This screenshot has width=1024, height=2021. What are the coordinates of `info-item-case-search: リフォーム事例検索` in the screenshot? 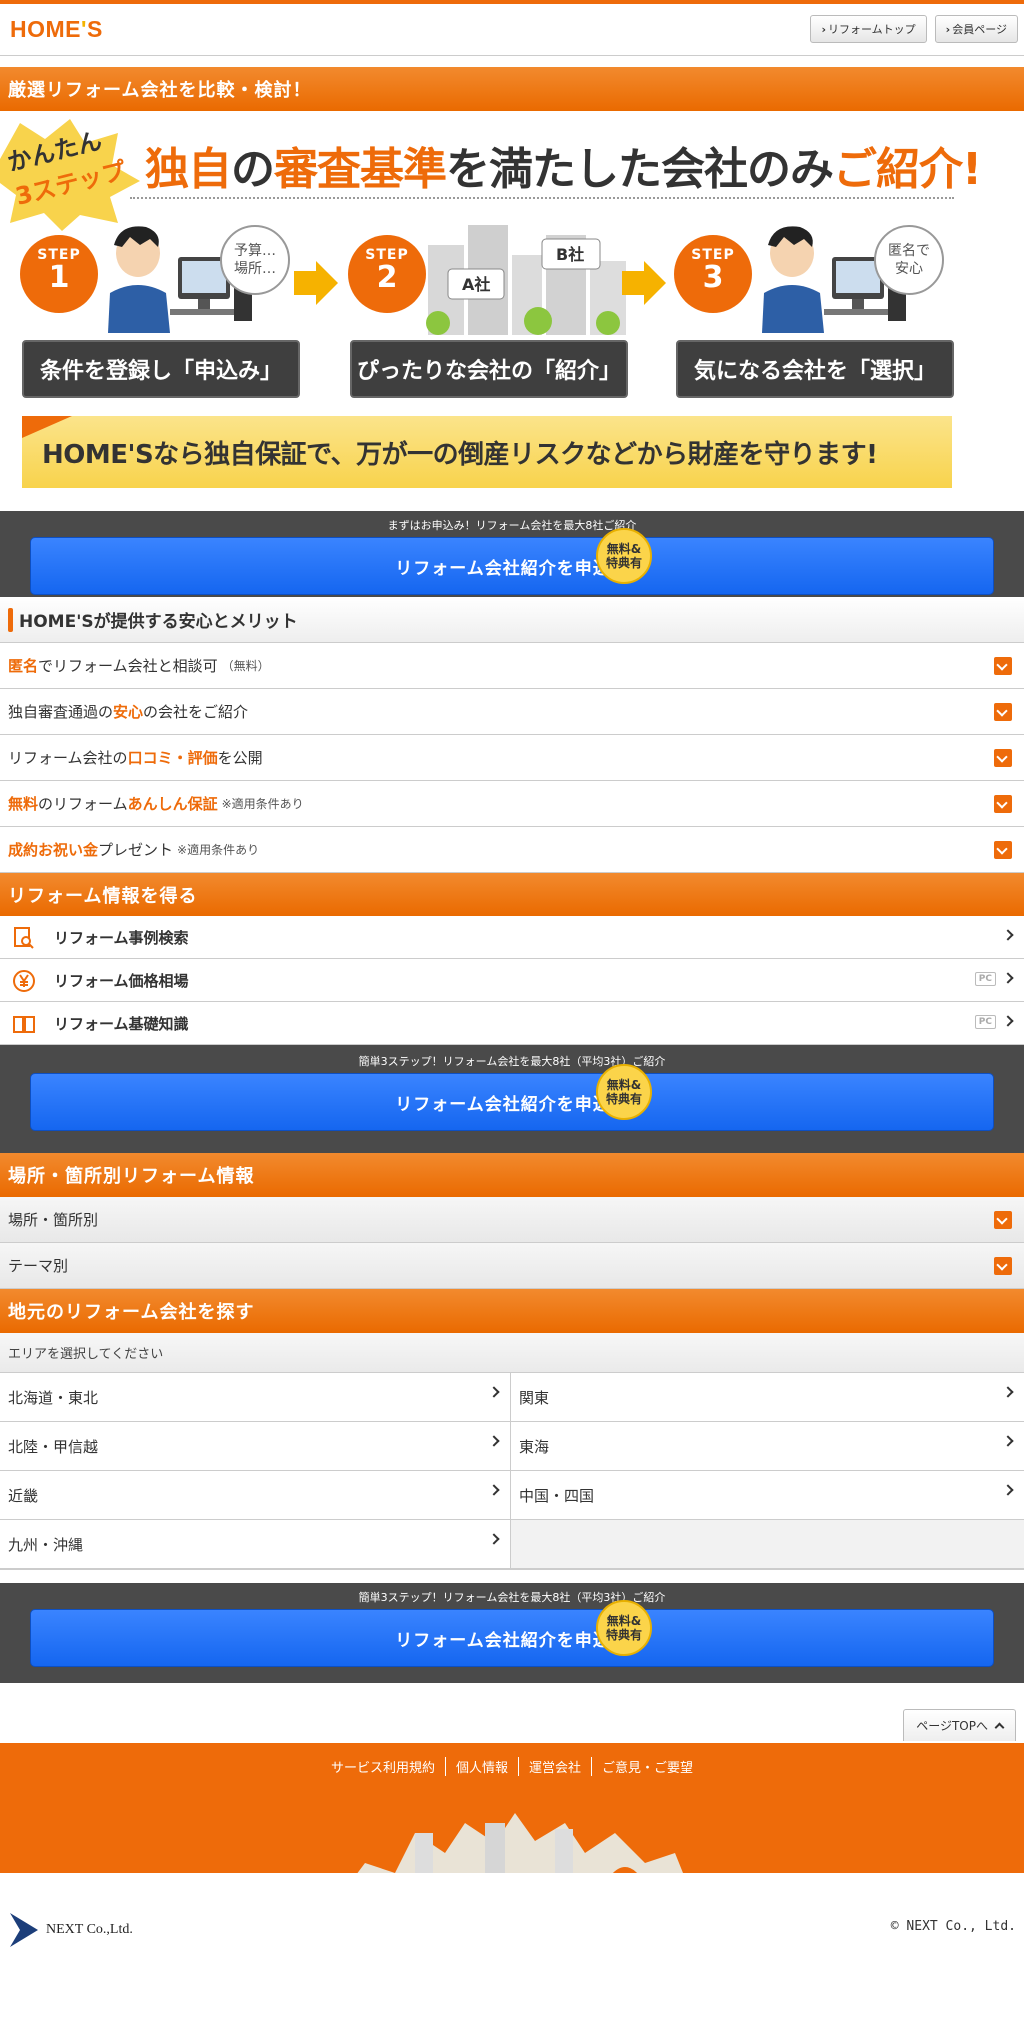 It's located at (512, 937).